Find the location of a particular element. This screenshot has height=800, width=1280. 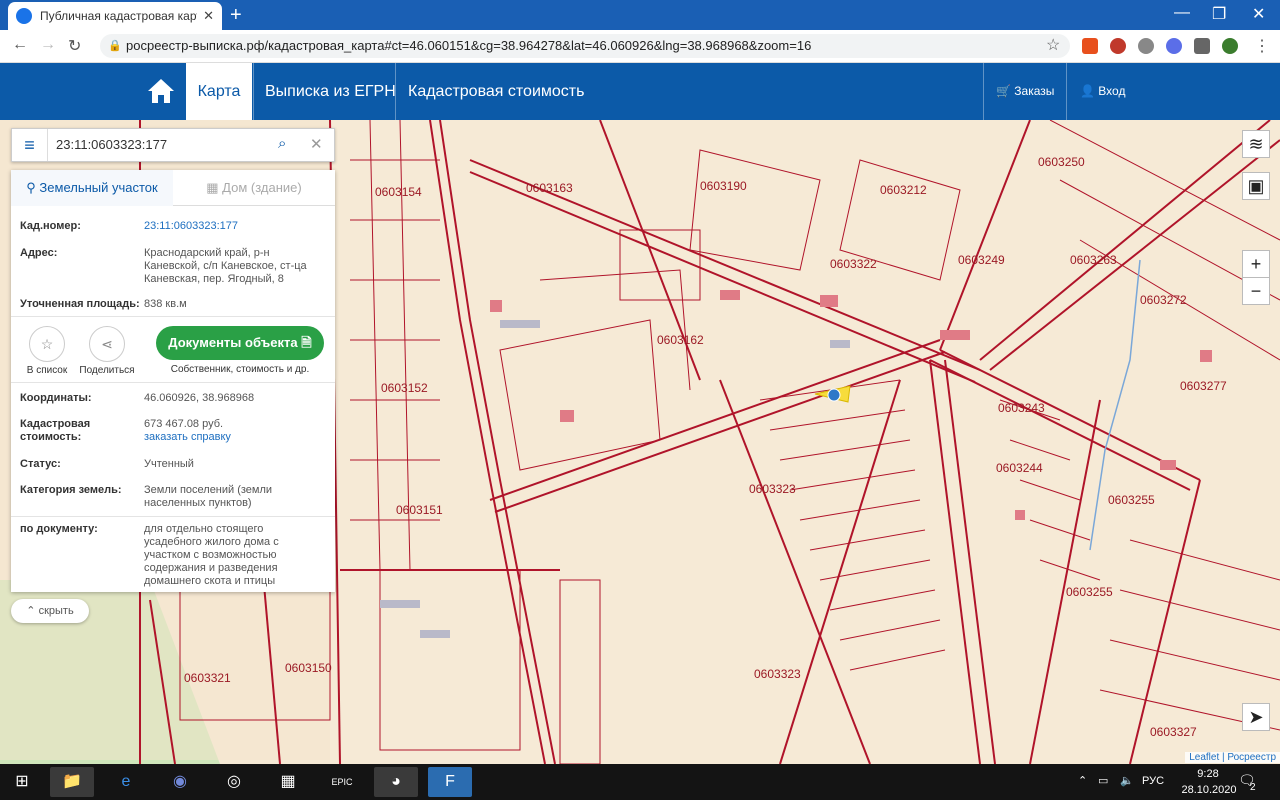

quarter-label: 0603190 is located at coordinates (723, 186).